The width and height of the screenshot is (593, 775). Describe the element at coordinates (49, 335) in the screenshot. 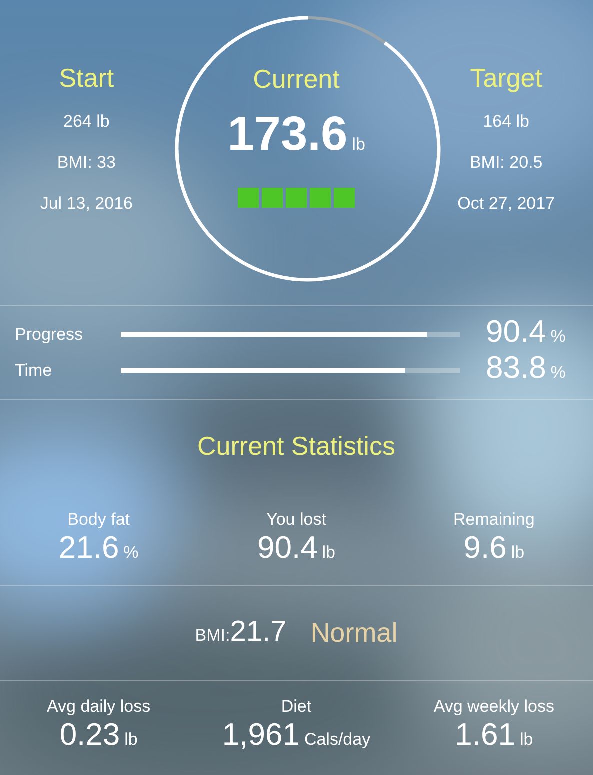

I see `bar-label: Progress` at that location.